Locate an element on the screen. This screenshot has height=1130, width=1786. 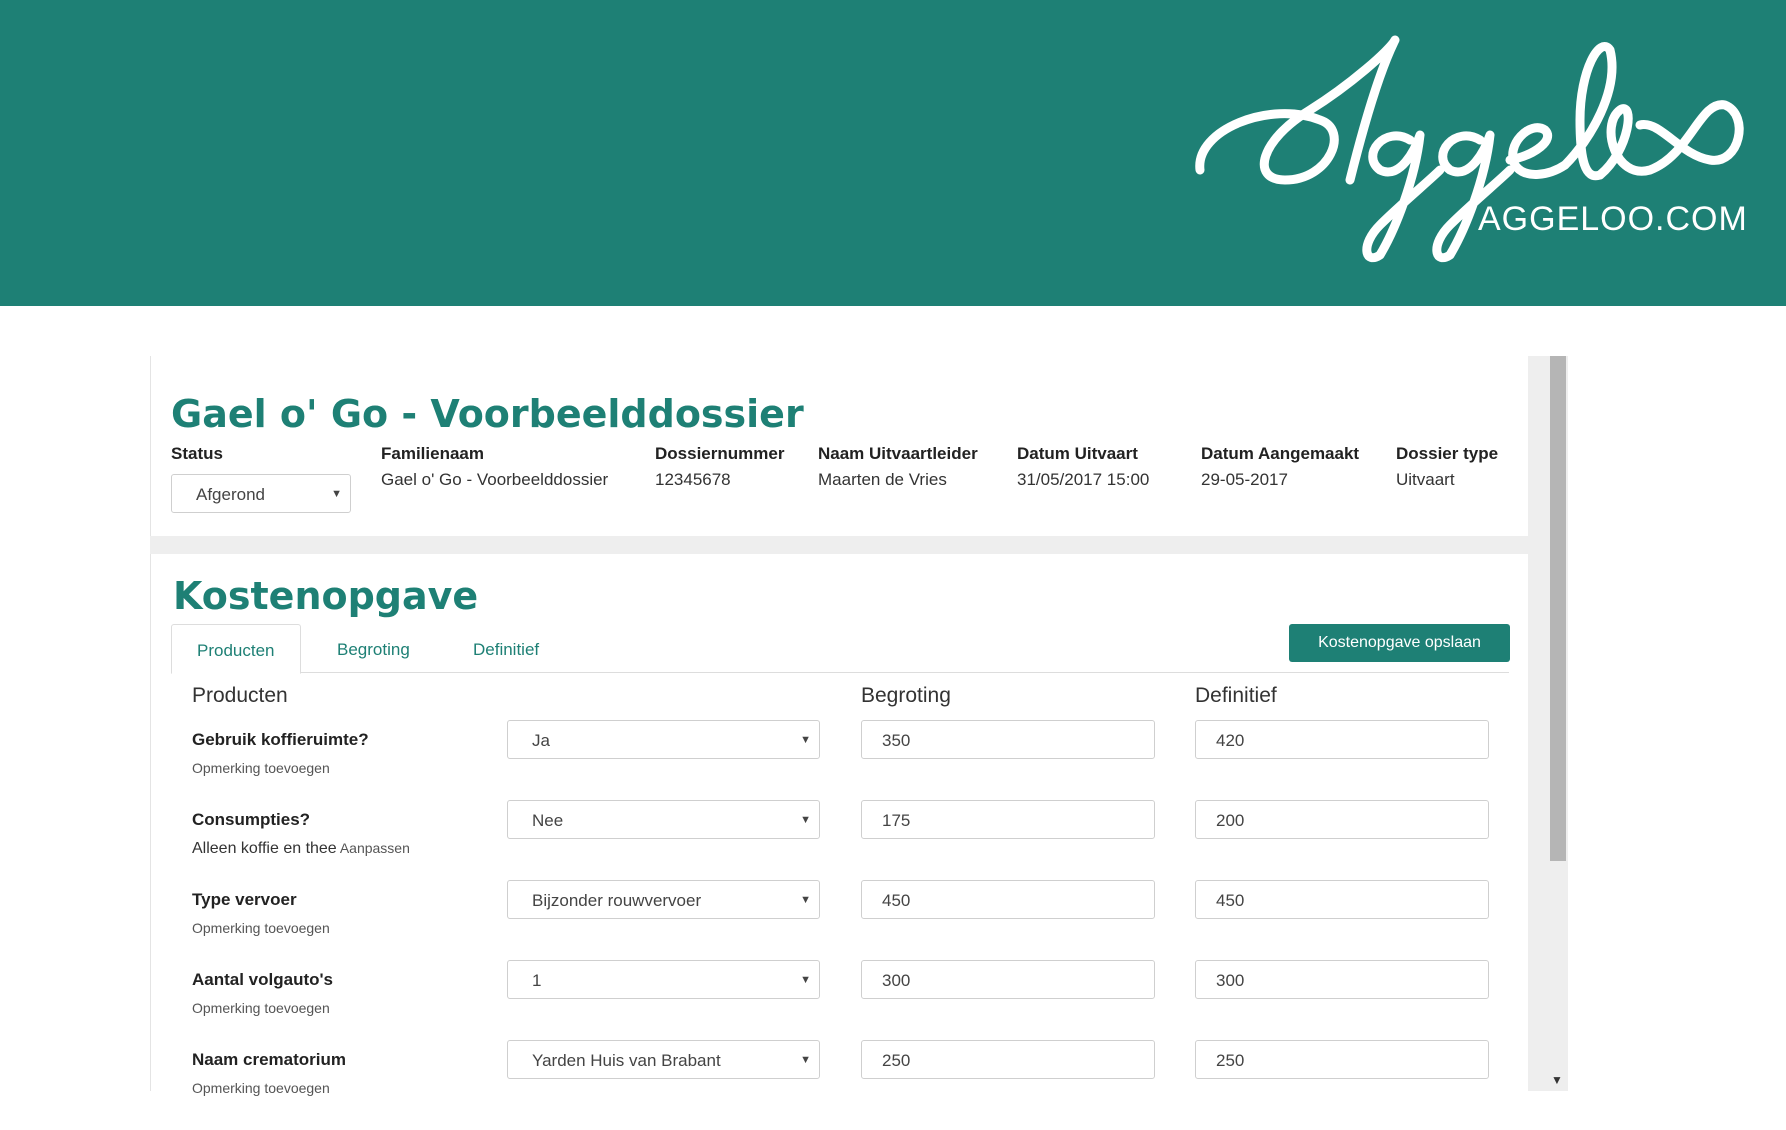
meta-value: 29-05-2017 is located at coordinates (1244, 479).